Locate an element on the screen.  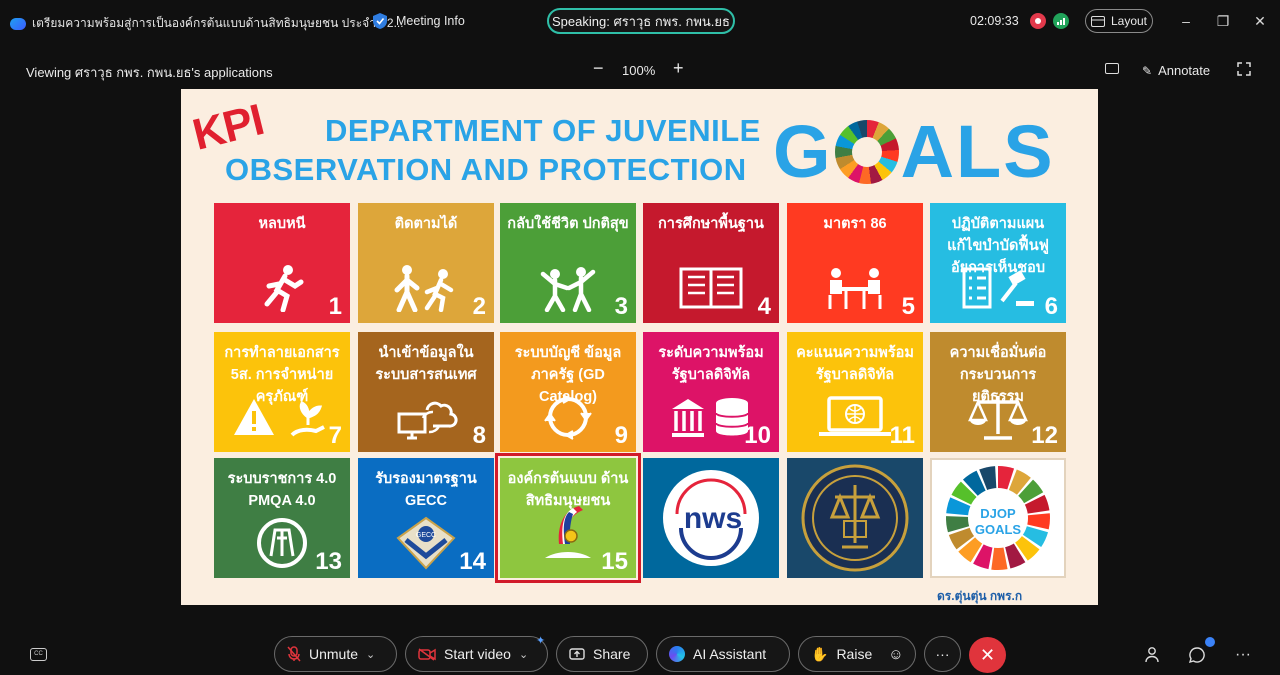
muted-mic-icon is located at coordinates (294, 654).